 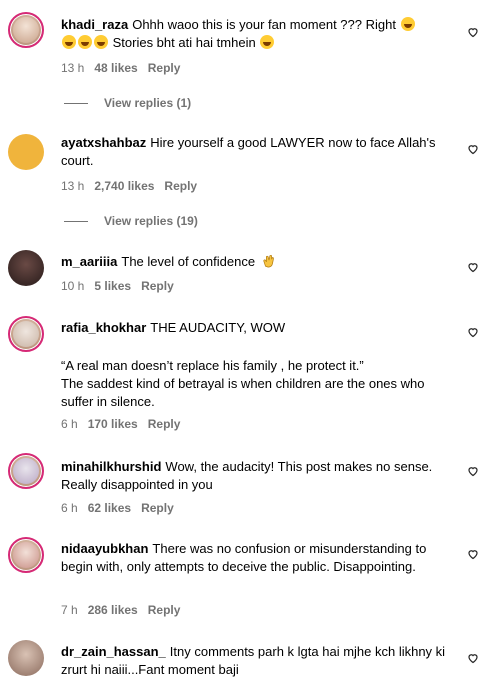 I want to click on timestamp: 7 h, so click(x=69, y=610).